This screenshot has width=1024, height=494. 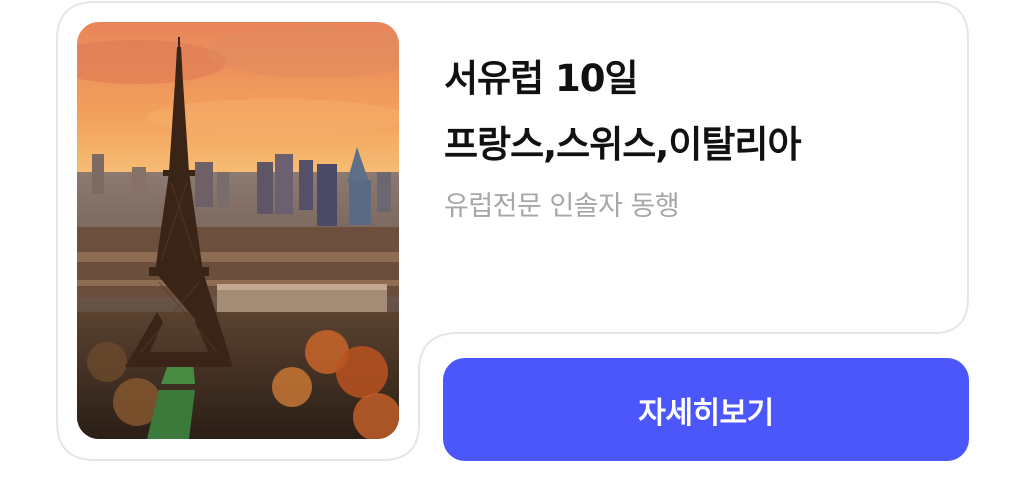 What do you see at coordinates (706, 409) in the screenshot?
I see `view-details-button: 자세히보기` at bounding box center [706, 409].